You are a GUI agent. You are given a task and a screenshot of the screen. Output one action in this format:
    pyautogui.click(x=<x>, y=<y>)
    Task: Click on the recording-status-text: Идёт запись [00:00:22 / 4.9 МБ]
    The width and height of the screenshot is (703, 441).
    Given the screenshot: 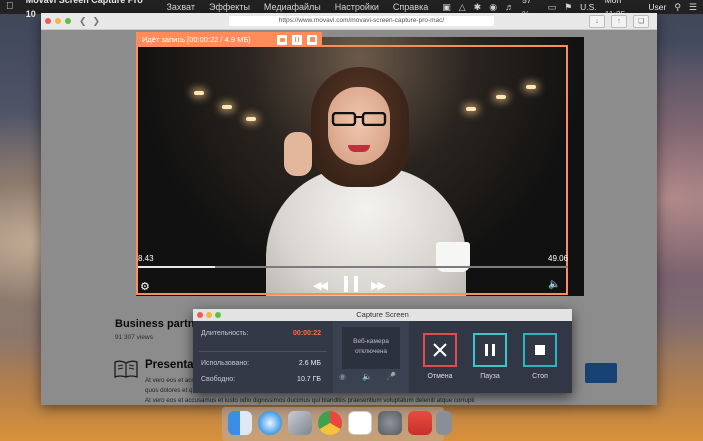 What is the action you would take?
    pyautogui.click(x=196, y=39)
    